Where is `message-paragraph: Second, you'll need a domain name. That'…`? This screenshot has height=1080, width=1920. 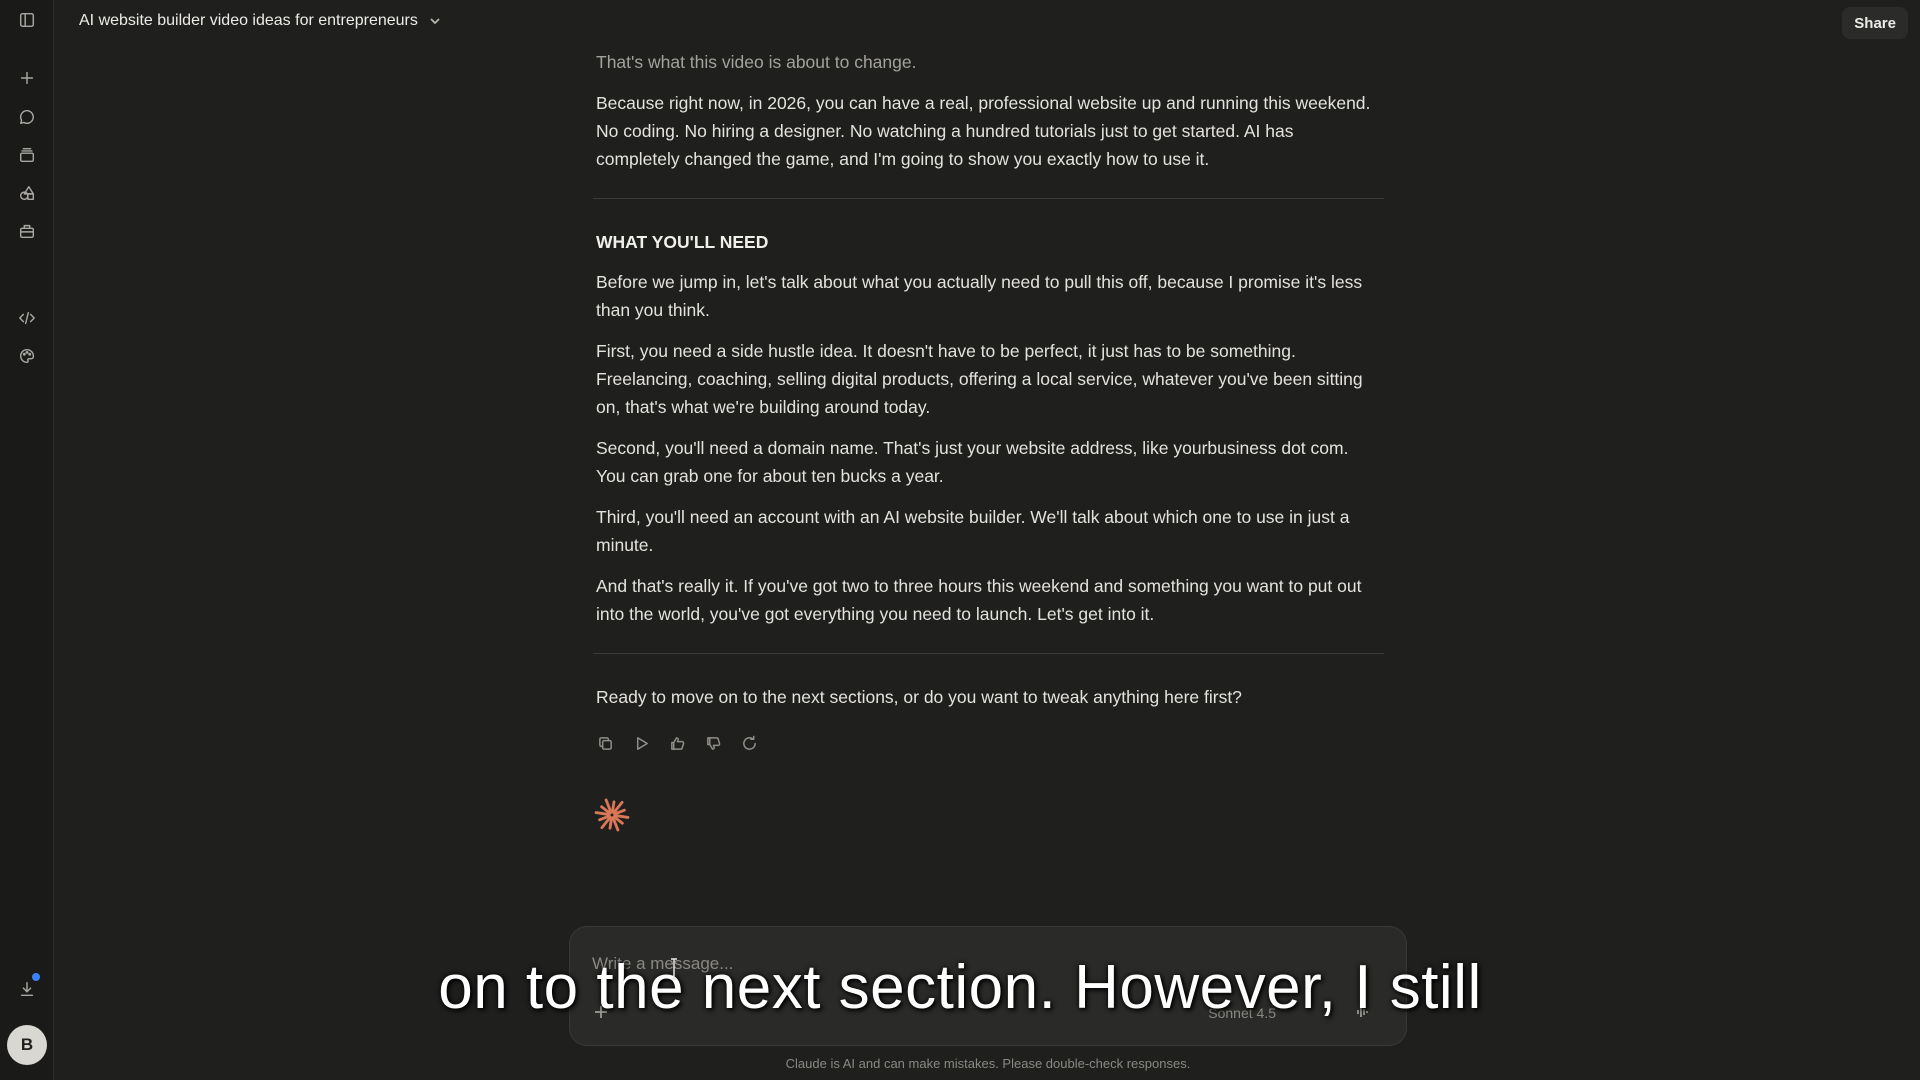 message-paragraph: Second, you'll need a domain name. That'… is located at coordinates (972, 462).